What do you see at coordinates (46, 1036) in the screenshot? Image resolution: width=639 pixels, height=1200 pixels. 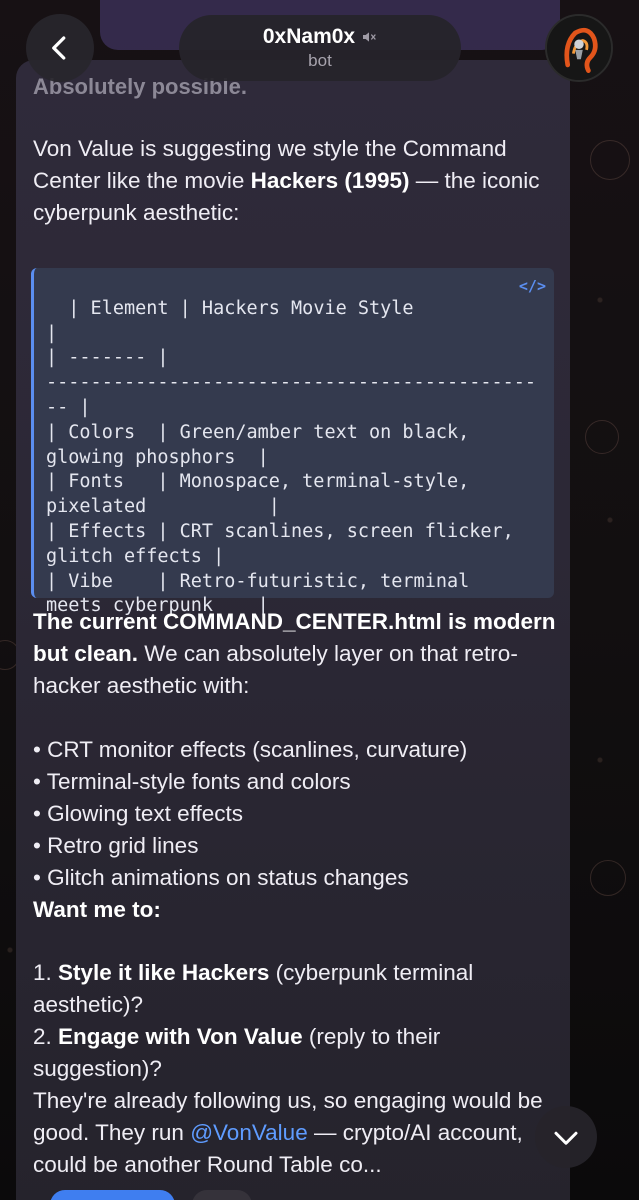 I see `option-number: 2.` at bounding box center [46, 1036].